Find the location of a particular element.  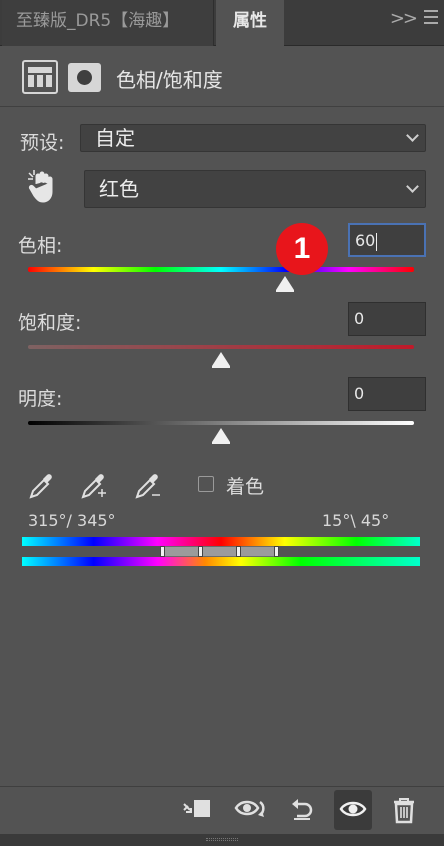

channel-value: 红色 is located at coordinates (119, 189).